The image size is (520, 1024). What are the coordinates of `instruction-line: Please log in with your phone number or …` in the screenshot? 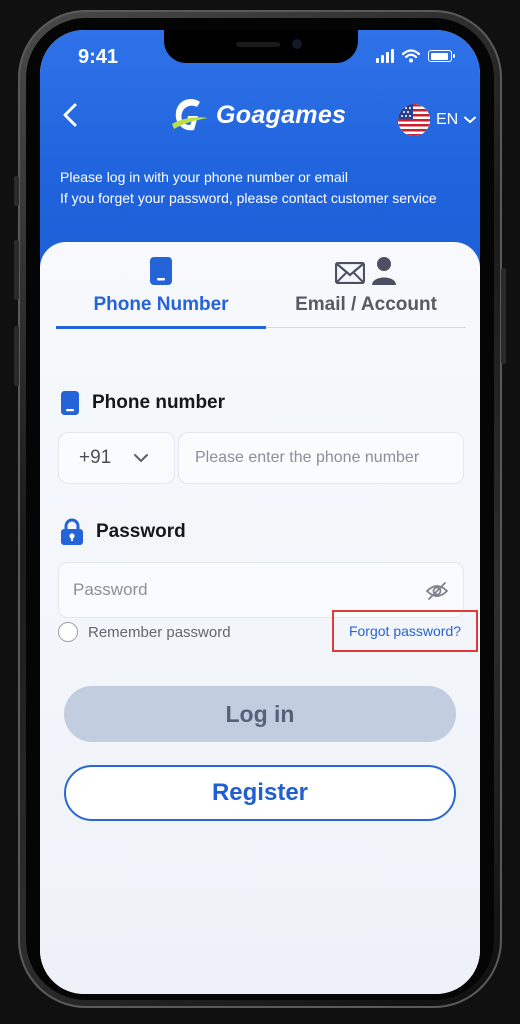 It's located at (204, 177).